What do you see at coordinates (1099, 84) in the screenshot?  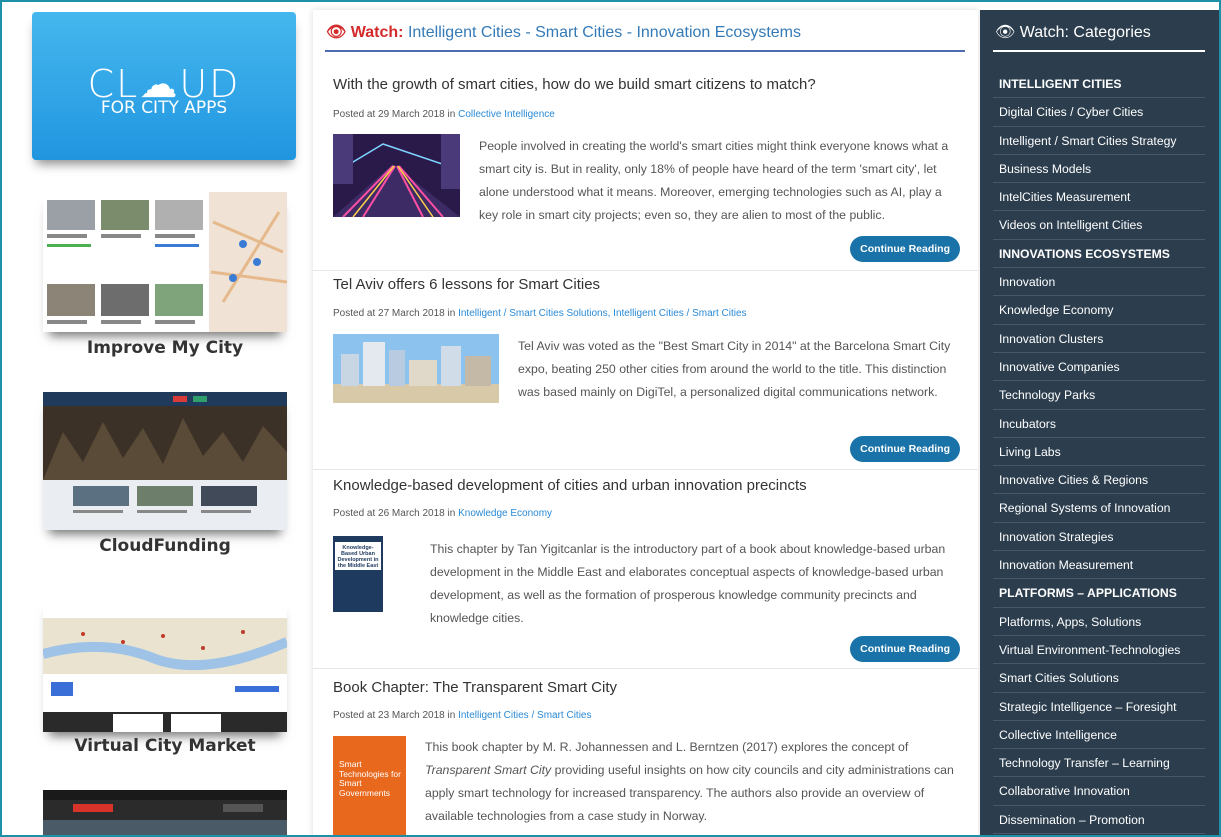 I see `category-section-heading: INTELLIGENT CITIES` at bounding box center [1099, 84].